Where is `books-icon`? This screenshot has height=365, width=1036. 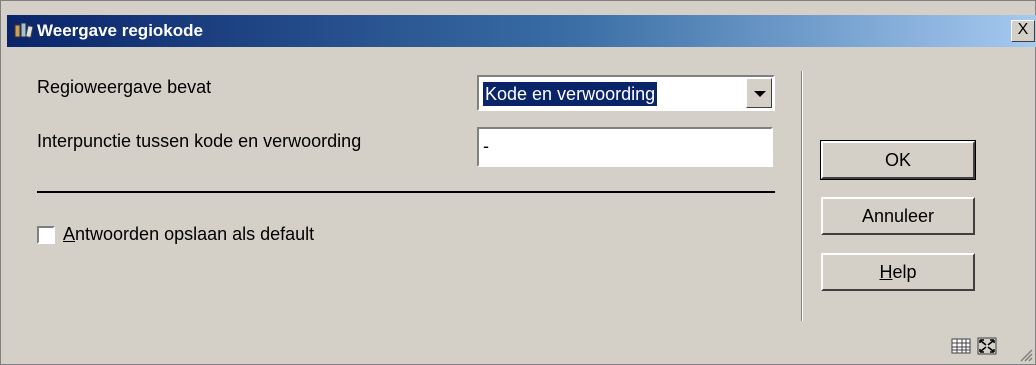 books-icon is located at coordinates (24, 30).